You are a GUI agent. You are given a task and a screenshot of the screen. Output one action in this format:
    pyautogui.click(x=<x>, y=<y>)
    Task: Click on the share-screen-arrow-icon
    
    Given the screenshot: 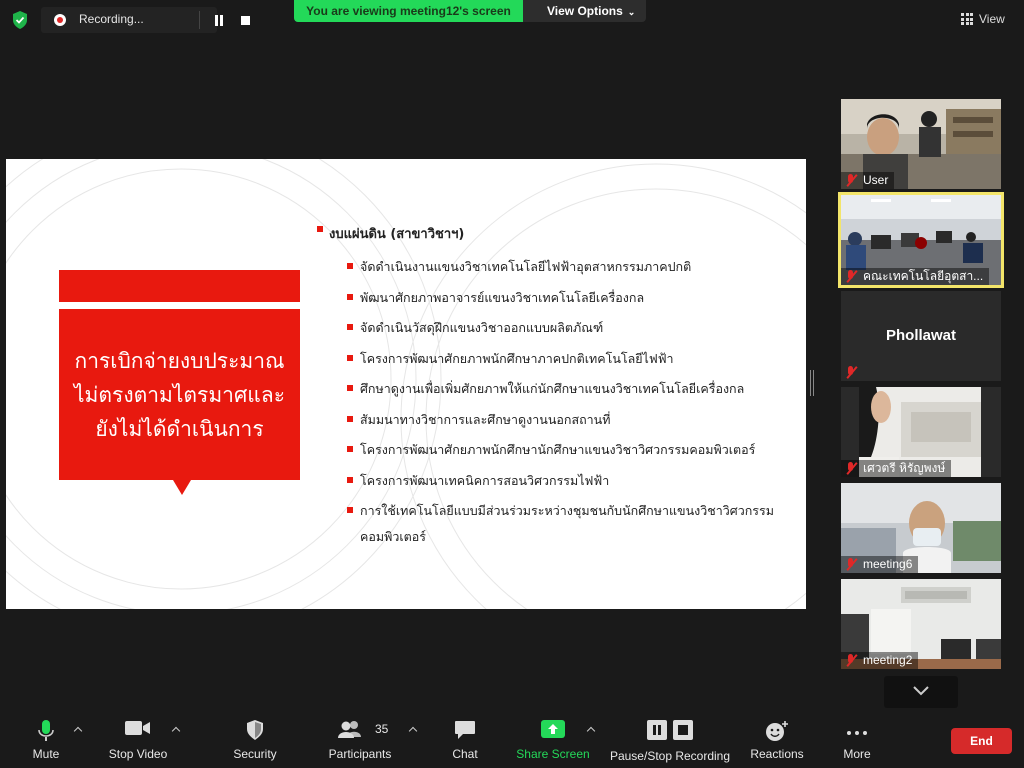 What is the action you would take?
    pyautogui.click(x=553, y=729)
    